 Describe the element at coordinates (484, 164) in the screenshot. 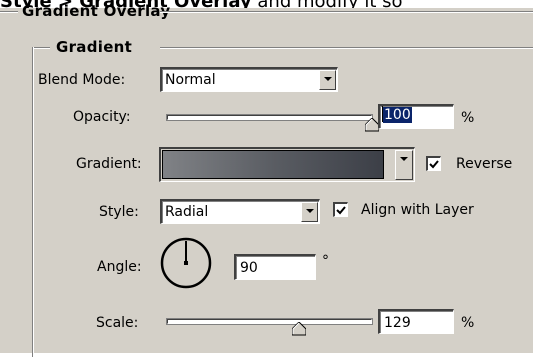

I see `reverse-label: Reverse` at that location.